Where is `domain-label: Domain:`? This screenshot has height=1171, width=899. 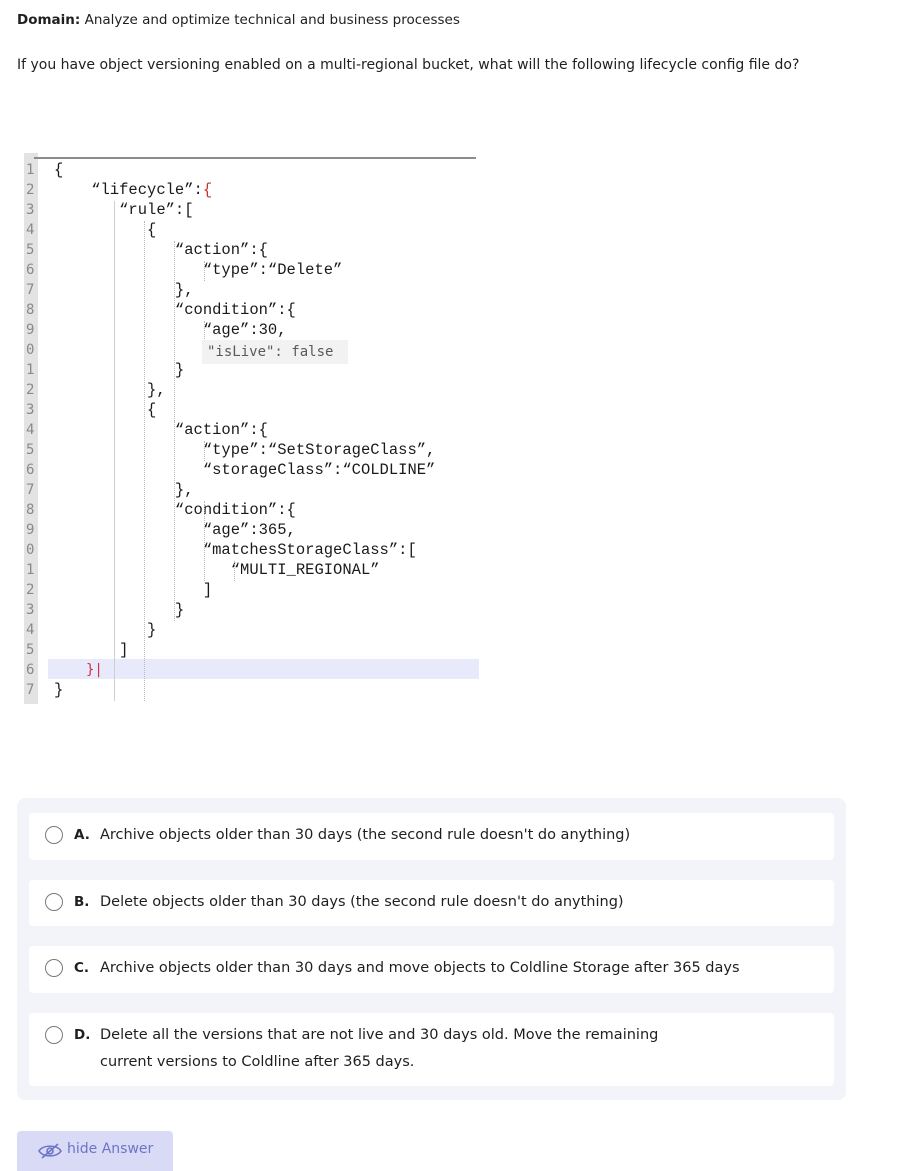
domain-label: Domain: is located at coordinates (49, 20).